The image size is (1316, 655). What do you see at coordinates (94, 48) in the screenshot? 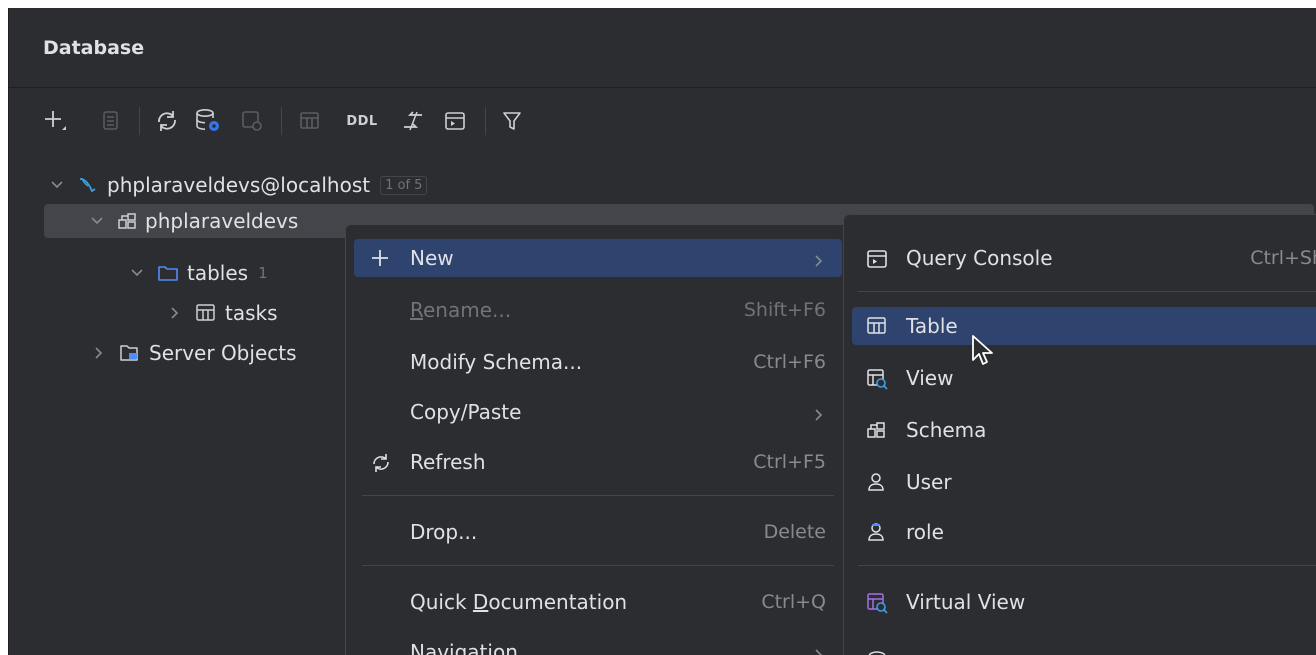
I see `tool-window-title: Database` at bounding box center [94, 48].